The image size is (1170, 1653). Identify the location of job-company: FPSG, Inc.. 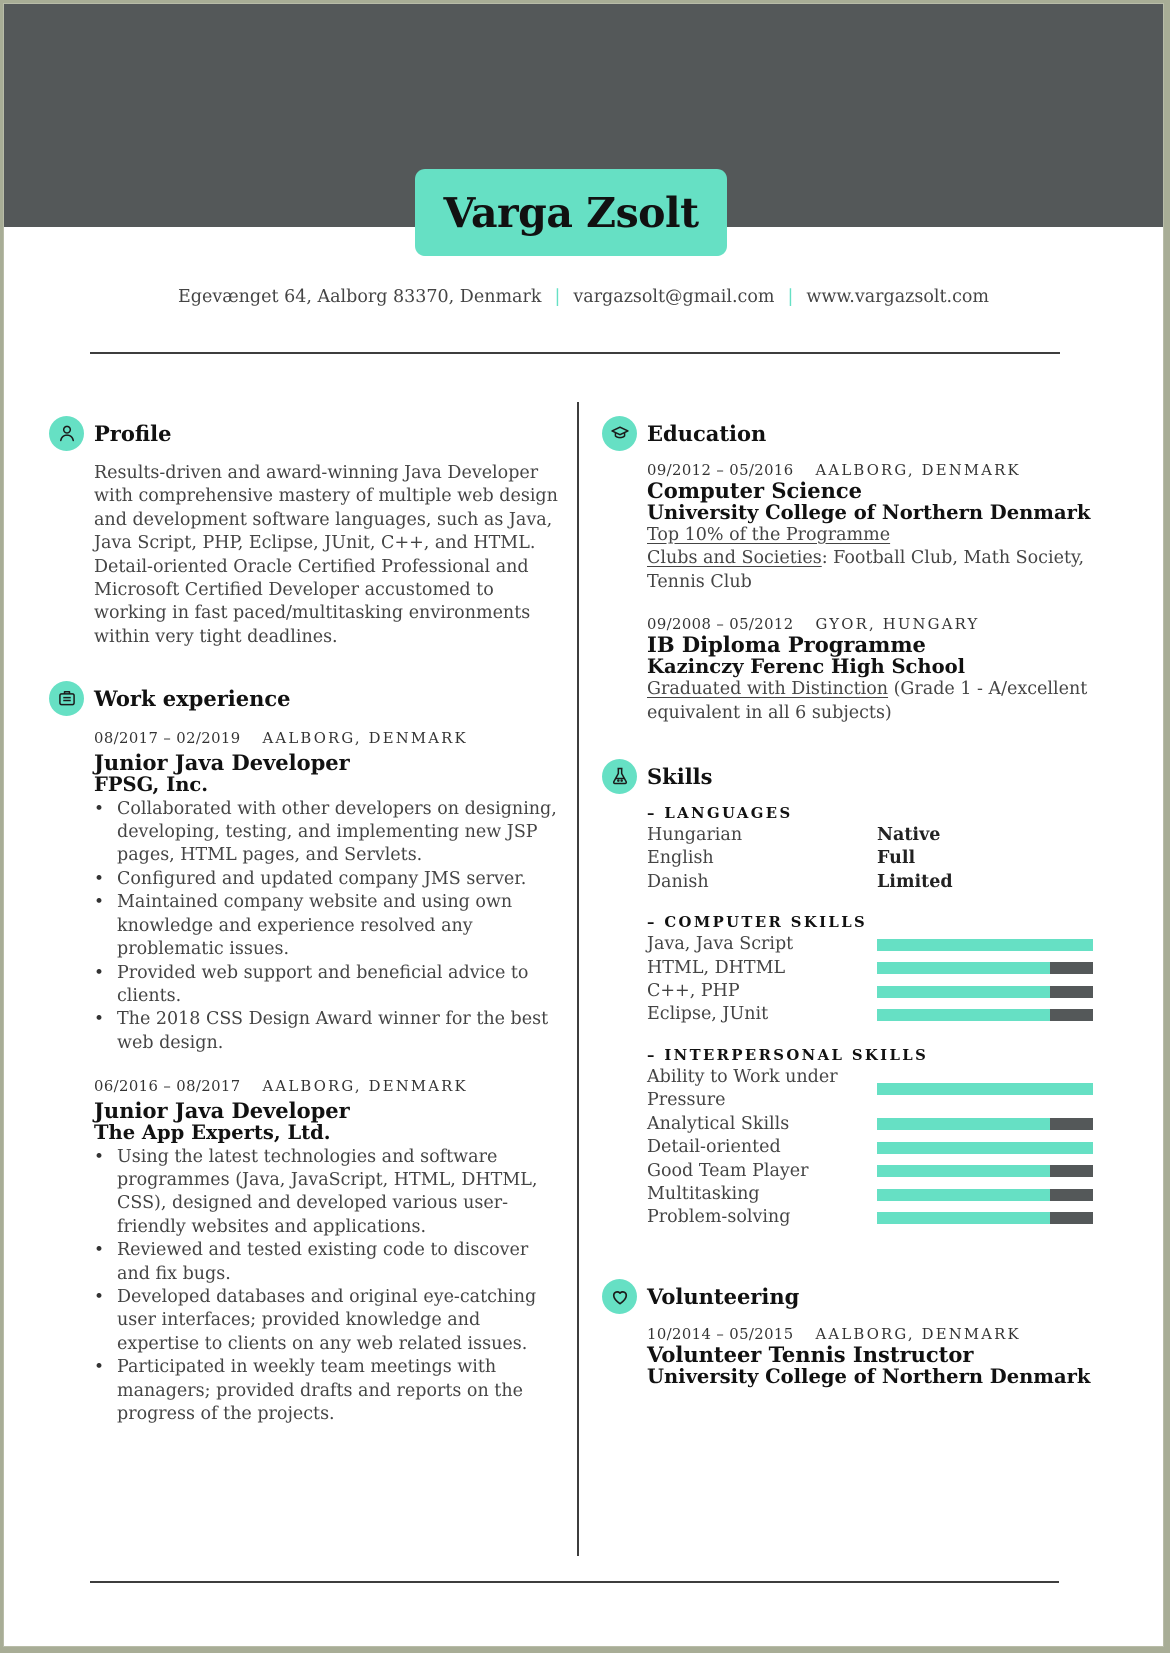
(151, 784).